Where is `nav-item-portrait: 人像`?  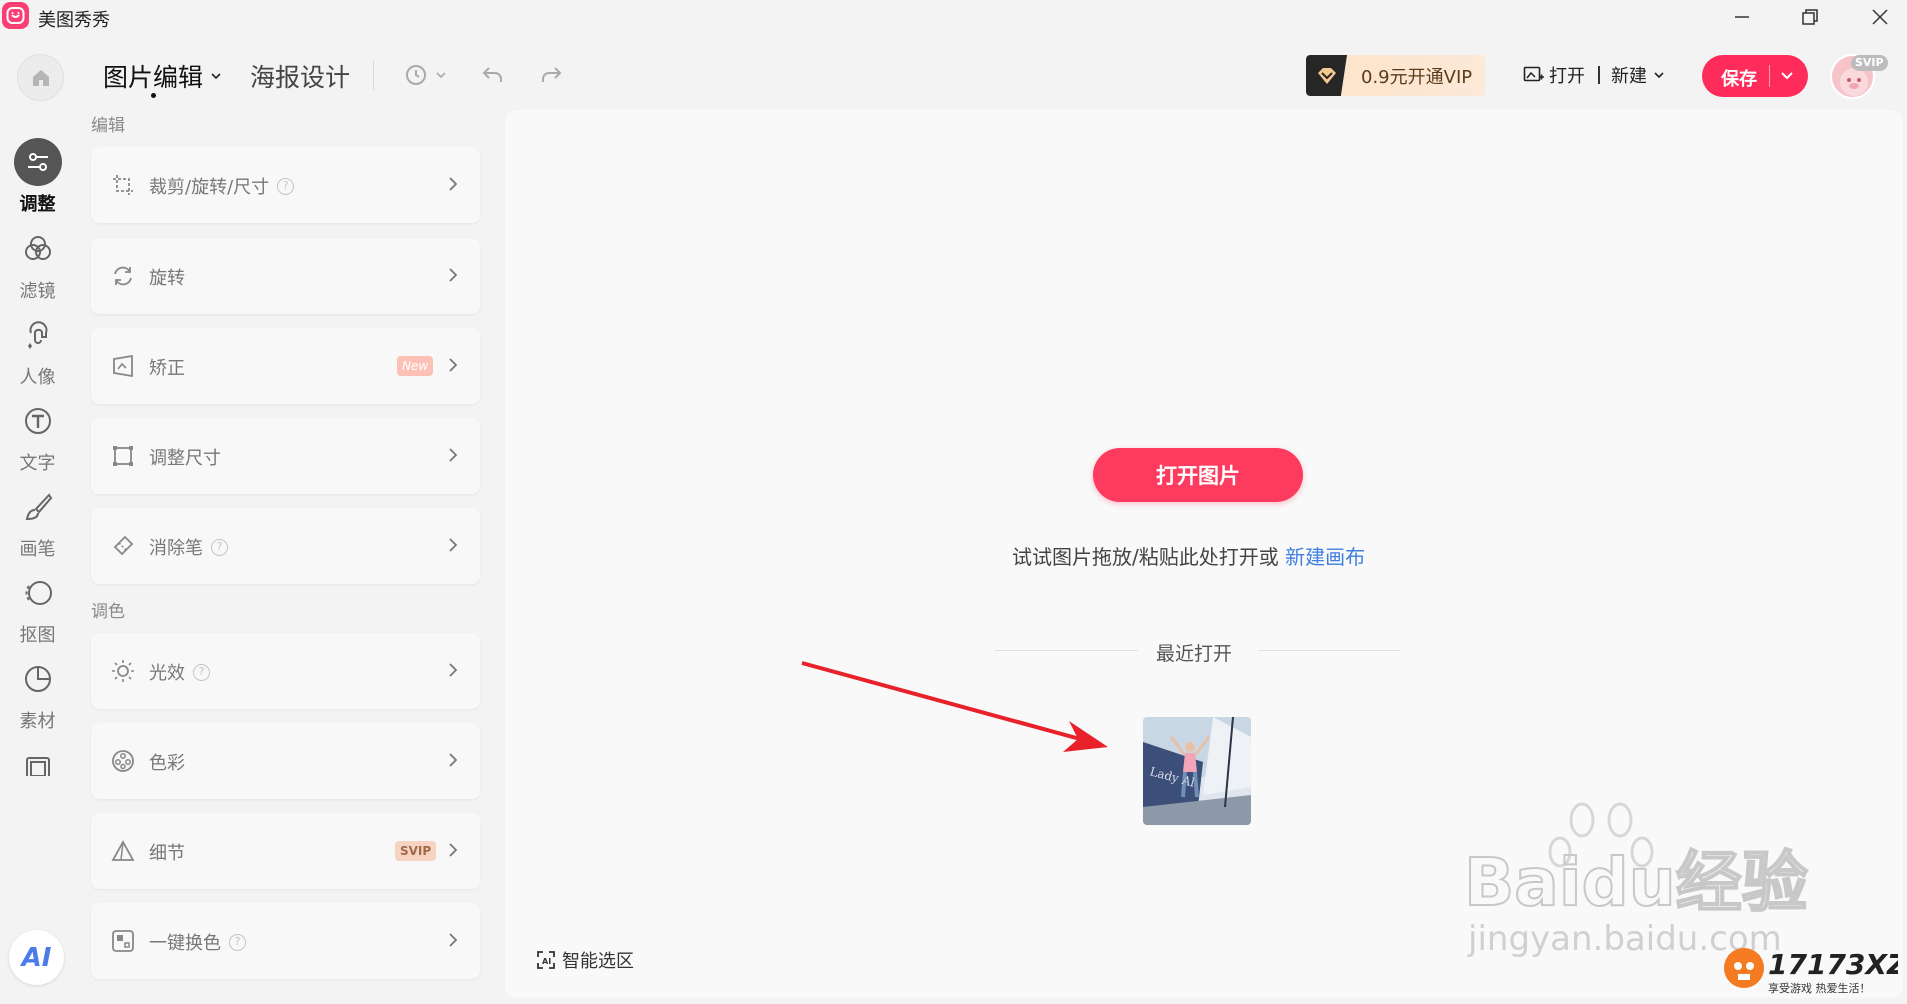
nav-item-portrait: 人像 is located at coordinates (37, 350).